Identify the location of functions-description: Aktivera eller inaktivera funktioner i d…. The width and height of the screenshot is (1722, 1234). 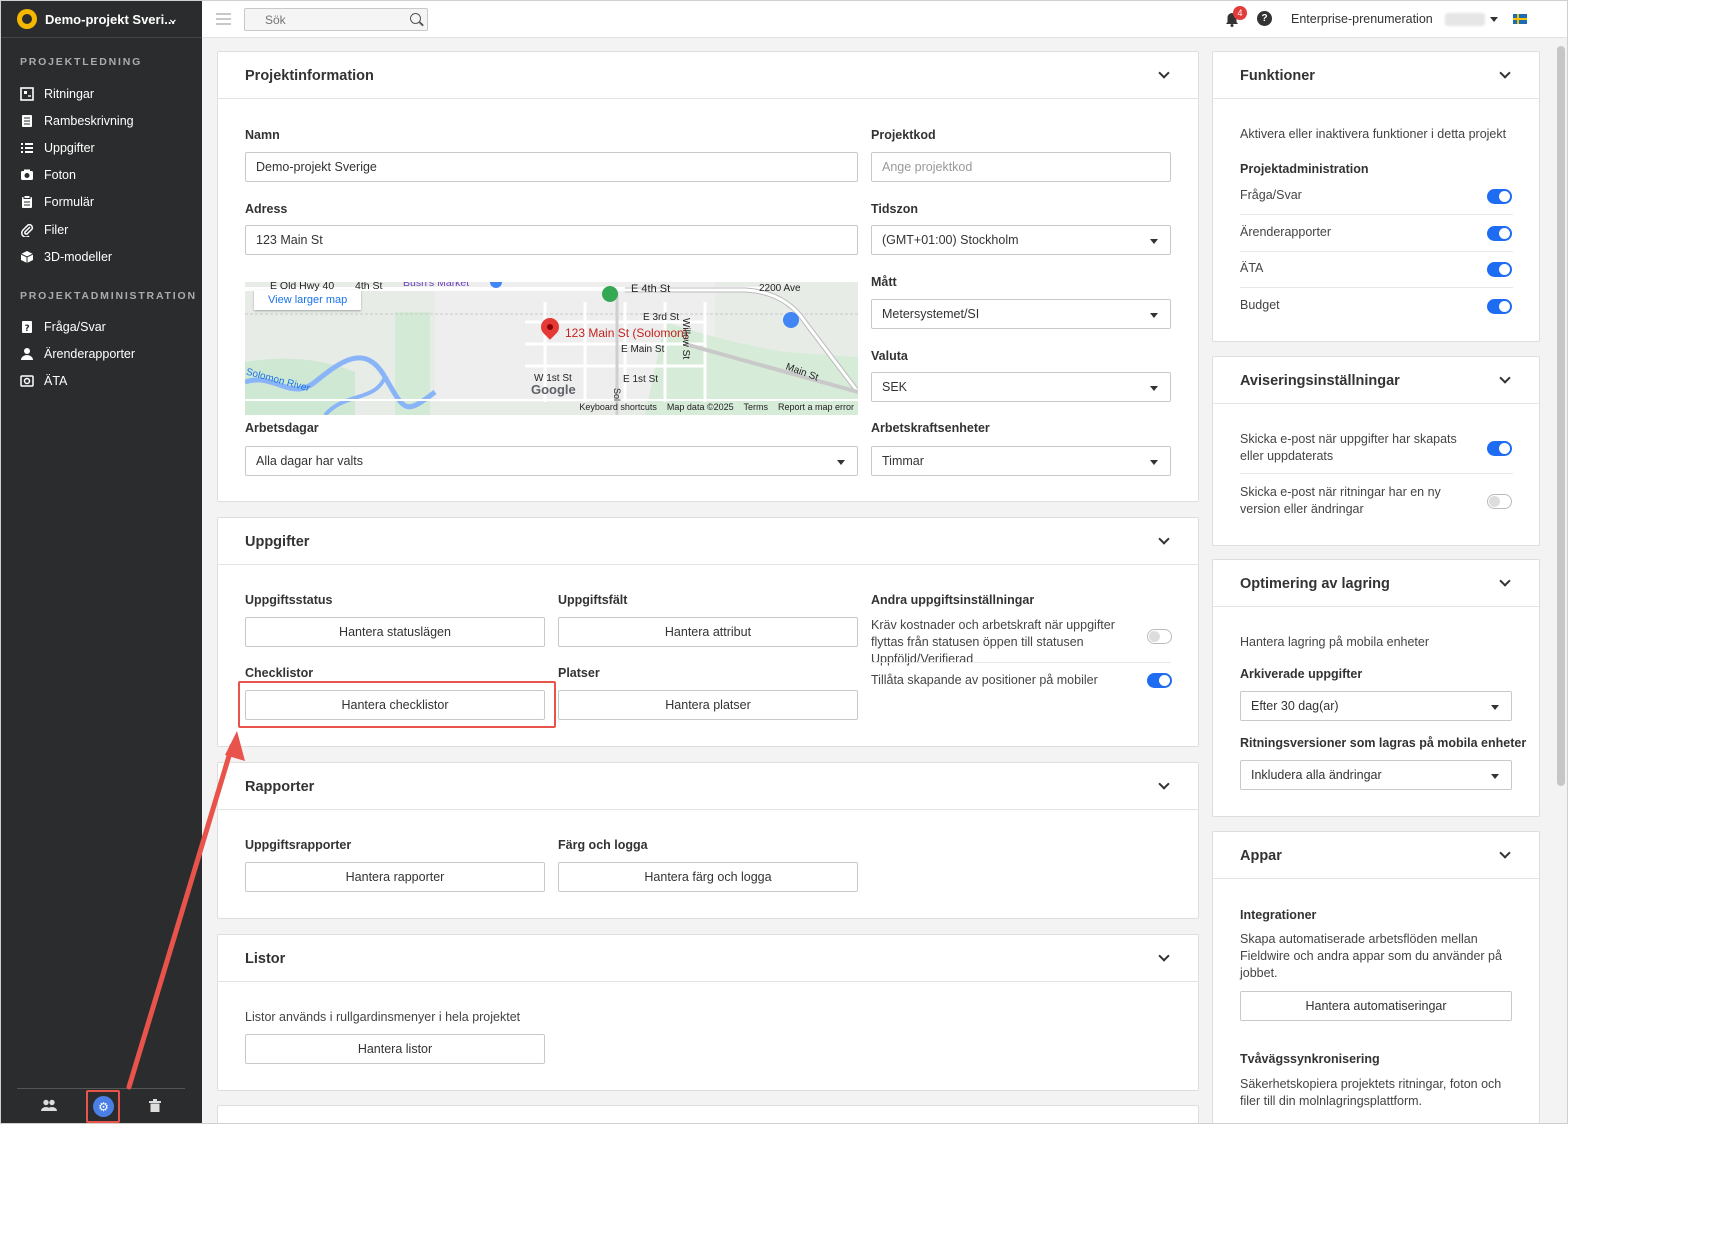
(1373, 134).